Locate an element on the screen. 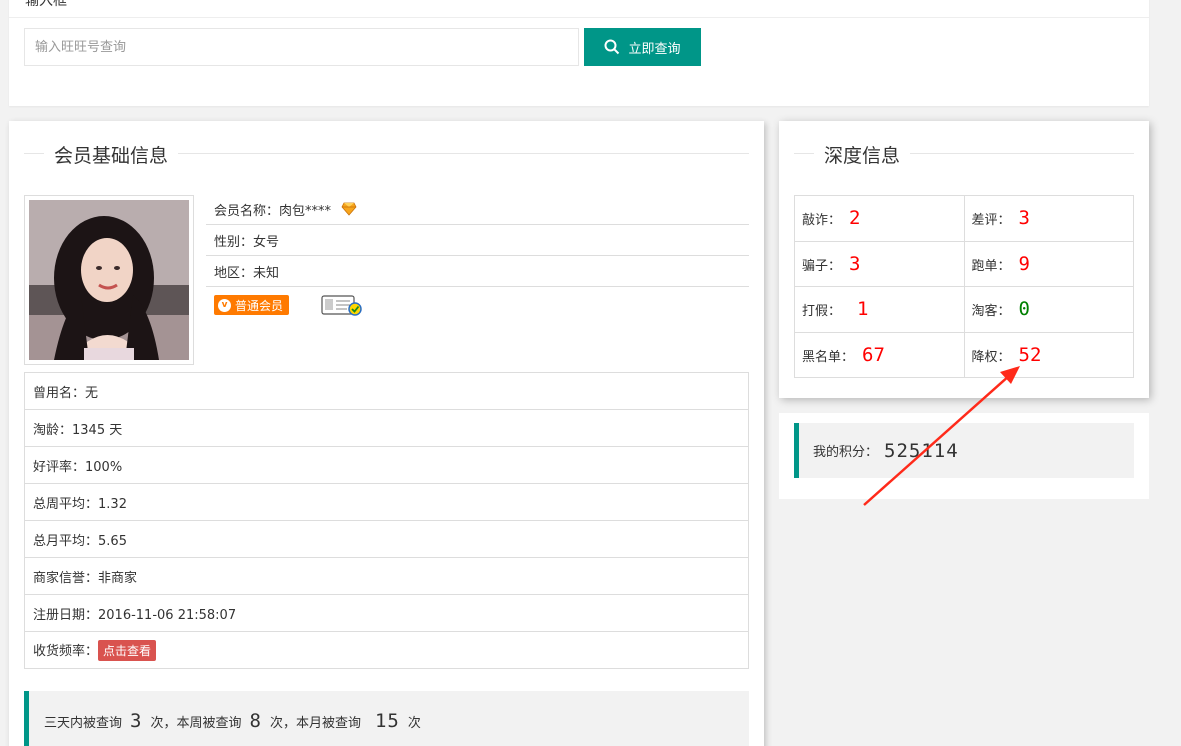  deep-cell-scammer: 骗子： 3 is located at coordinates (879, 263).